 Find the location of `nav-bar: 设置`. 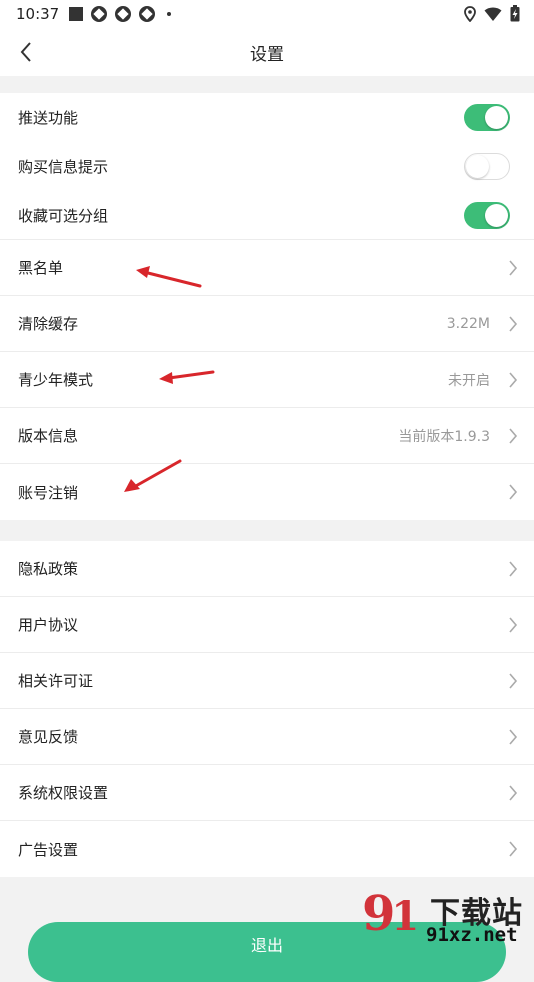

nav-bar: 设置 is located at coordinates (267, 52).